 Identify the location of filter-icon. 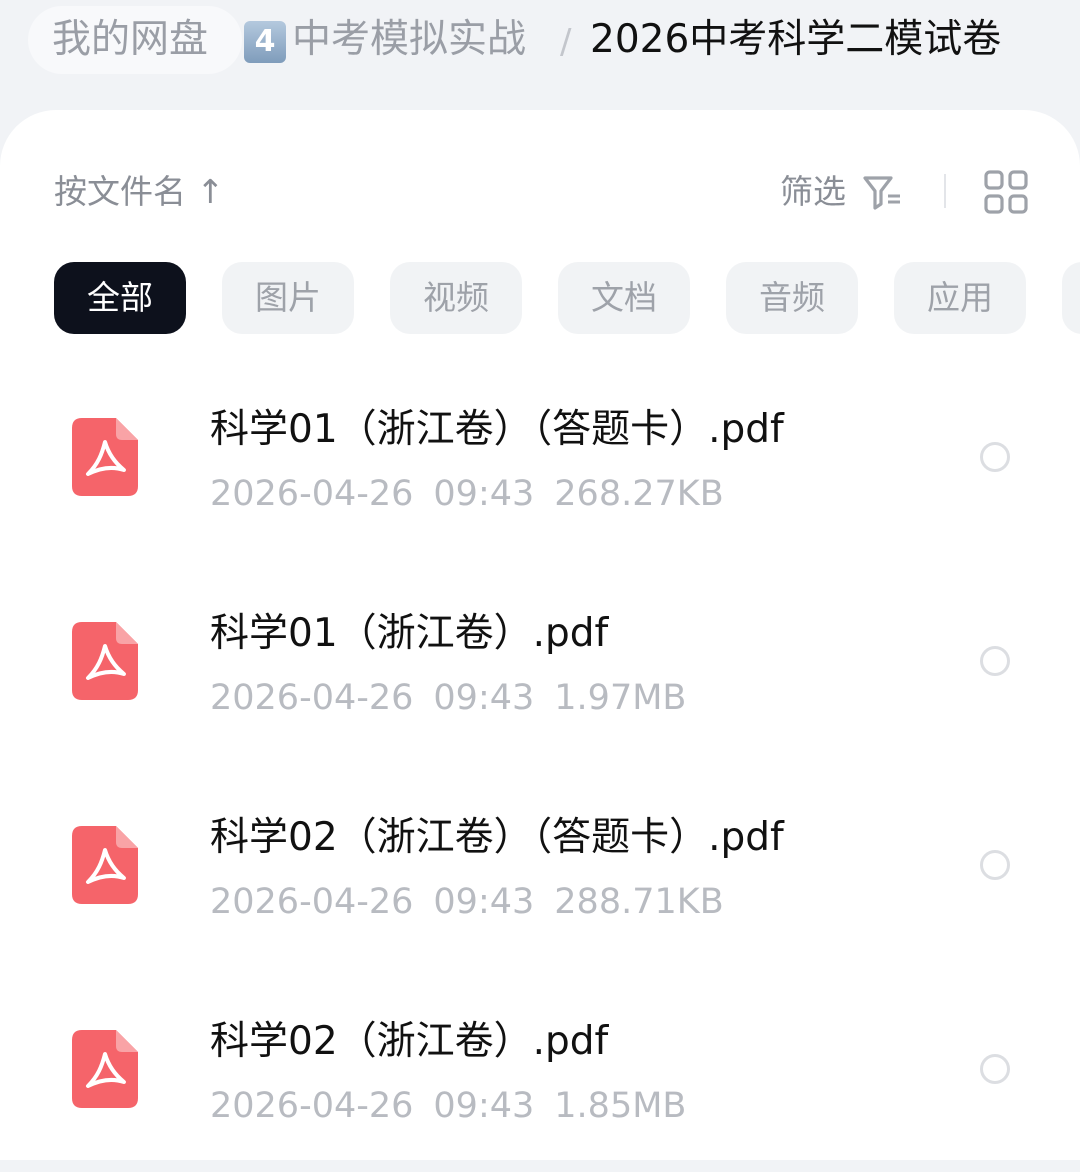
(883, 193).